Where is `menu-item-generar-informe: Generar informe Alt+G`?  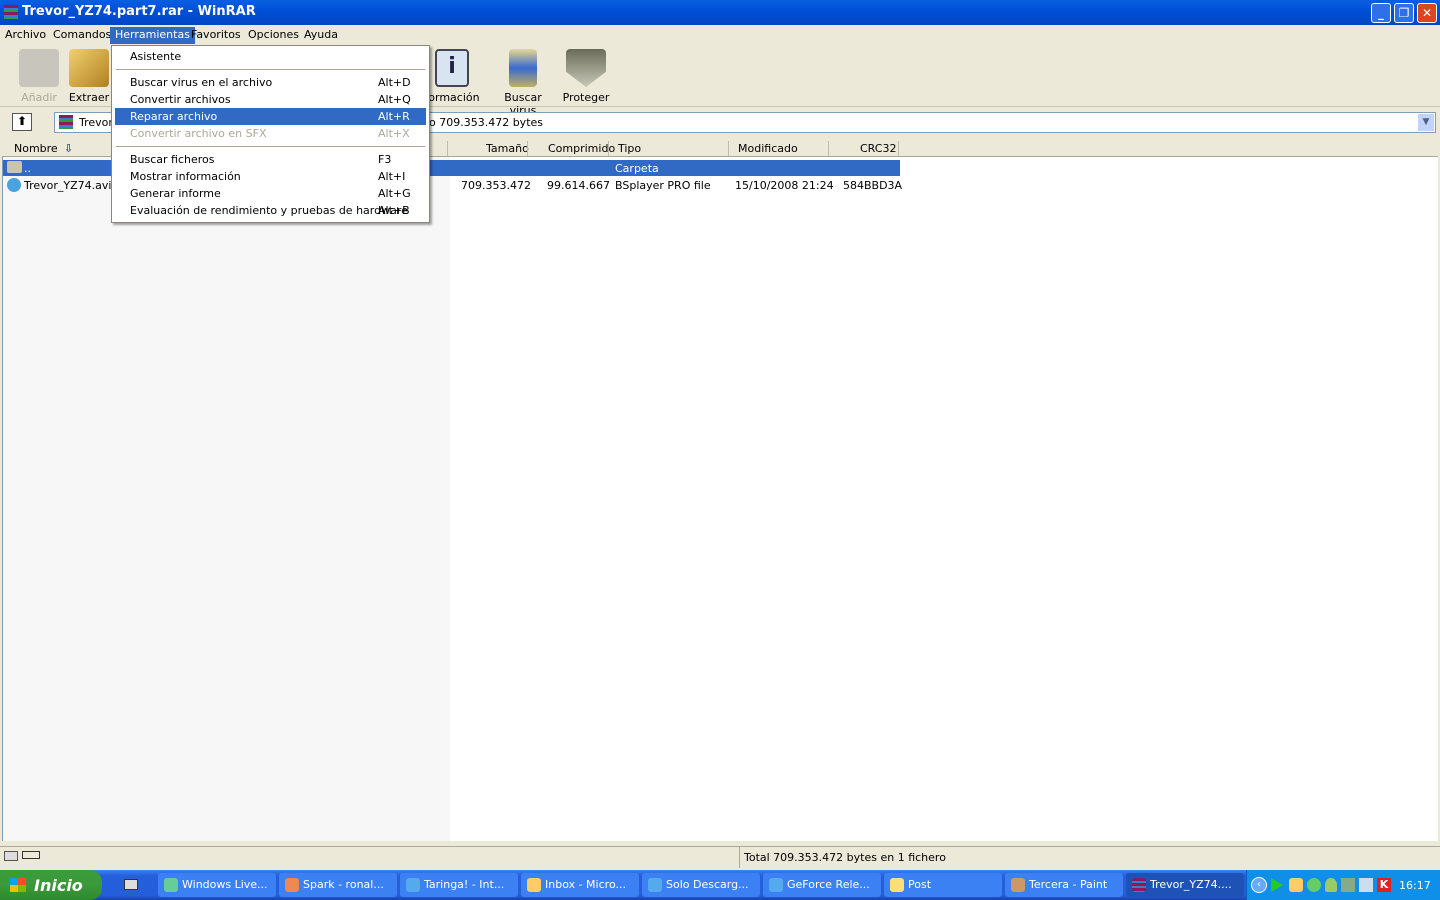 menu-item-generar-informe: Generar informe Alt+G is located at coordinates (270, 193).